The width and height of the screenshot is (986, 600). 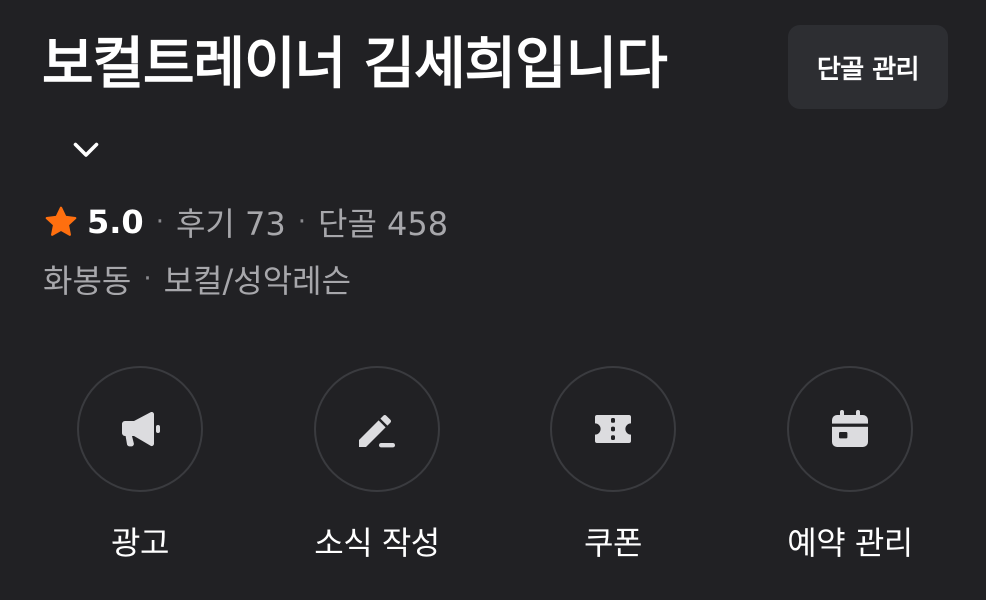 I want to click on action-coupon-button: 쿠폰, so click(x=613, y=465).